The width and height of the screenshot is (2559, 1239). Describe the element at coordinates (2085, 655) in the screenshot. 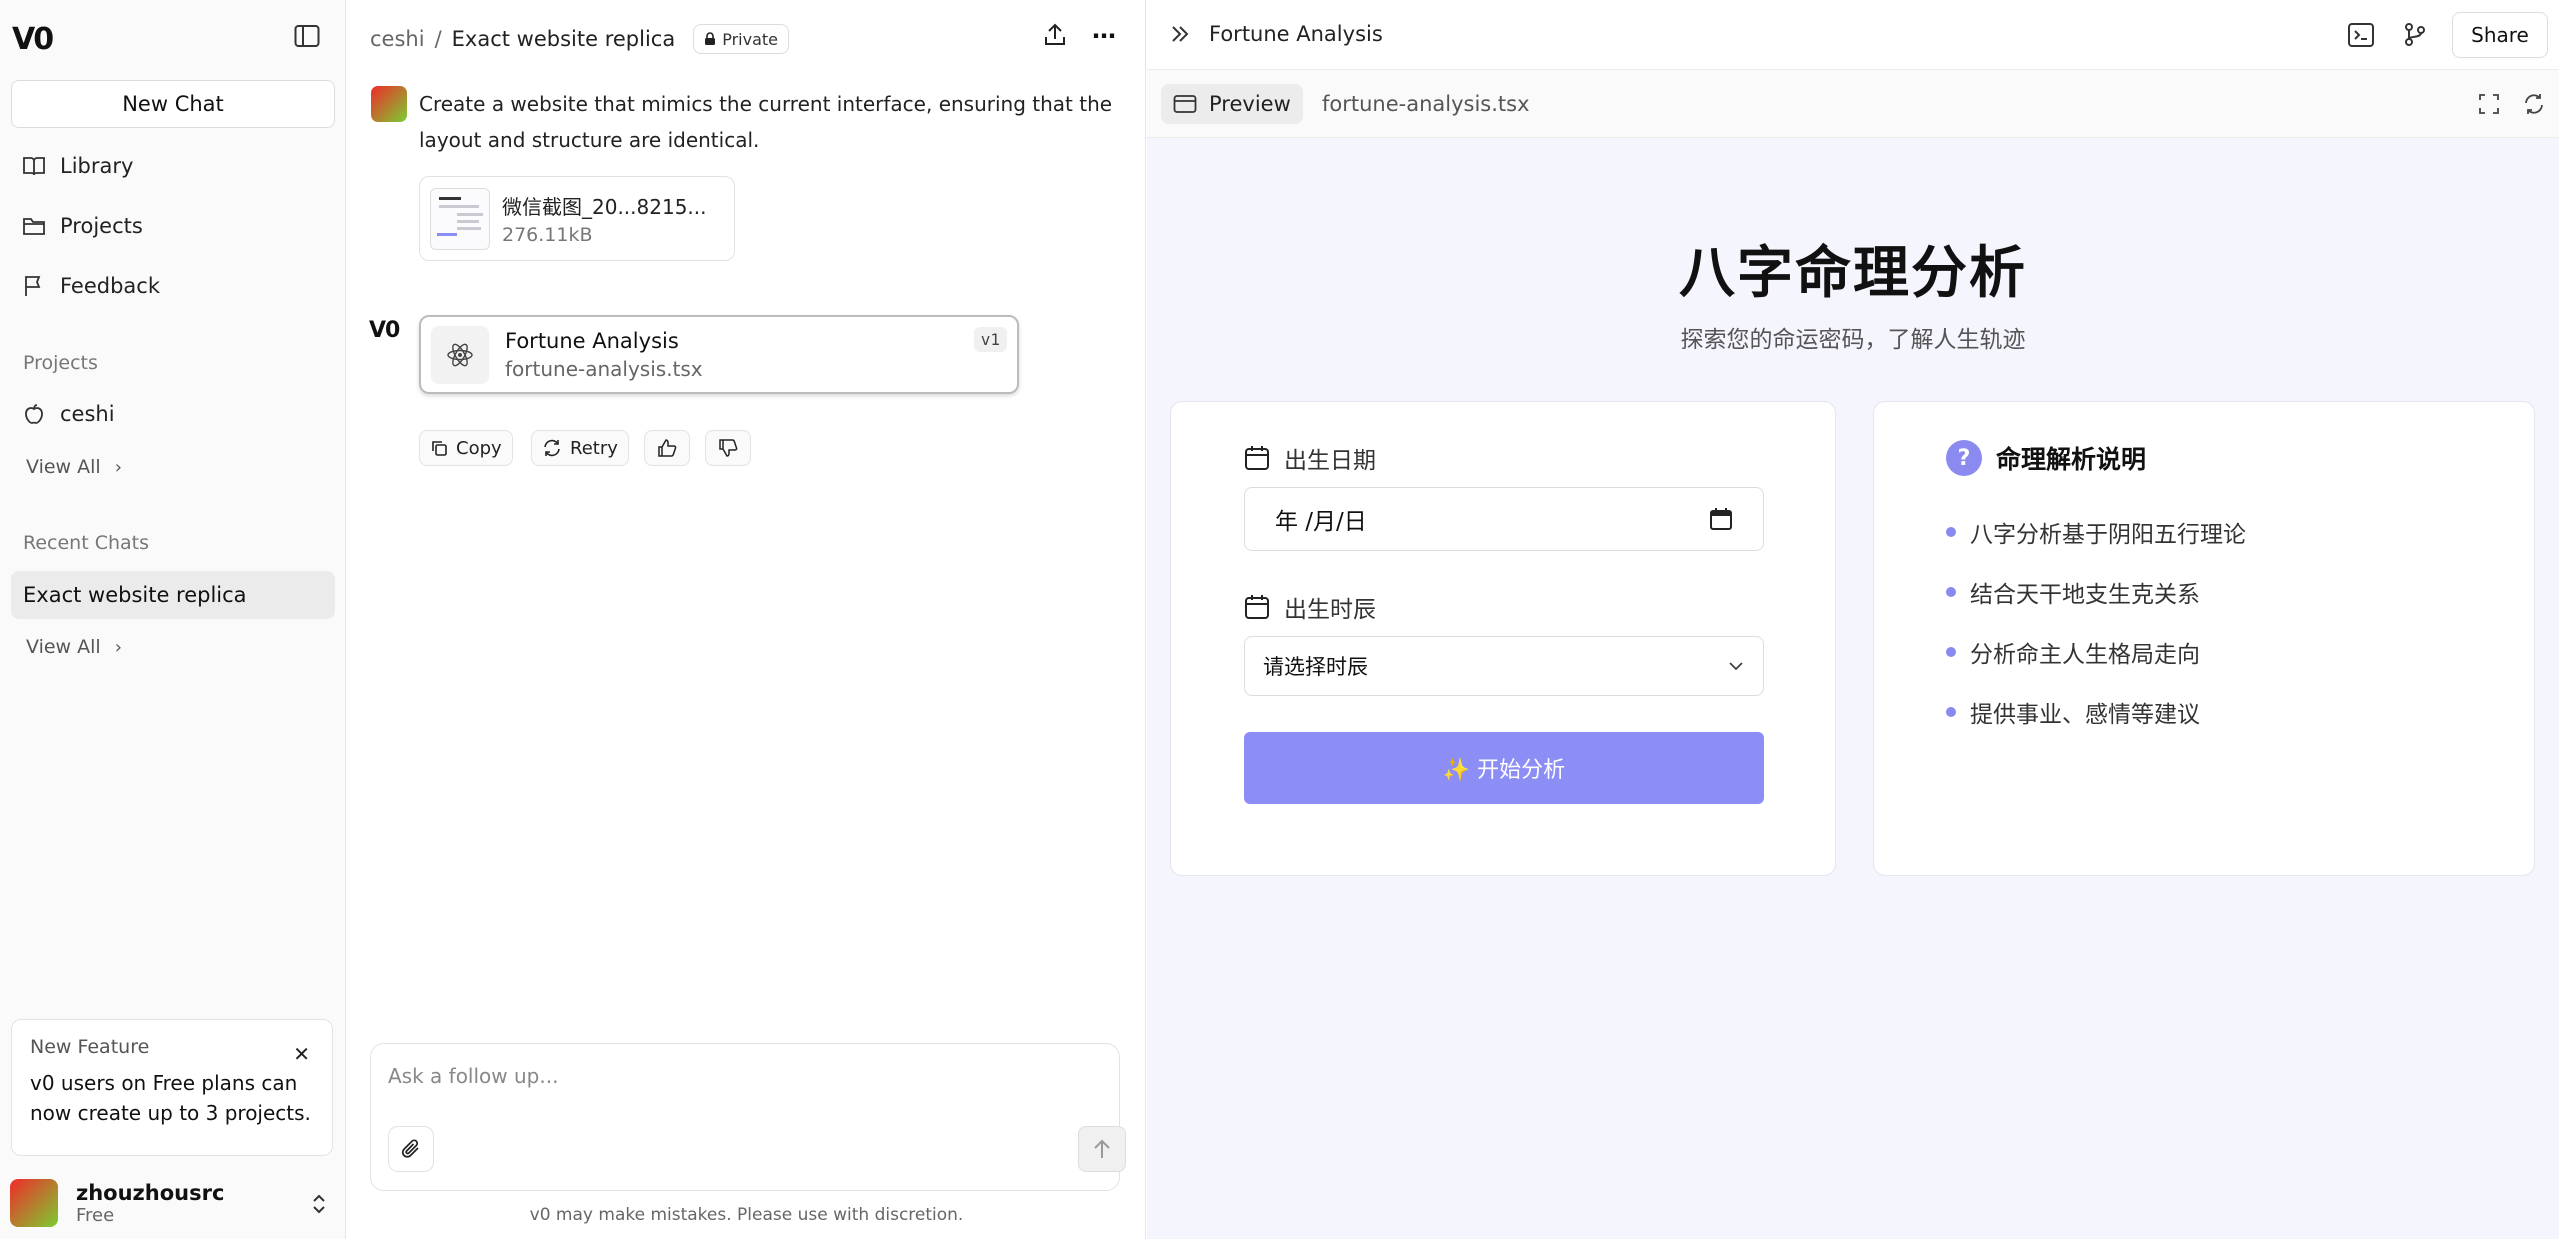

I see `list-item-text: 分析命主人生格局走向` at that location.